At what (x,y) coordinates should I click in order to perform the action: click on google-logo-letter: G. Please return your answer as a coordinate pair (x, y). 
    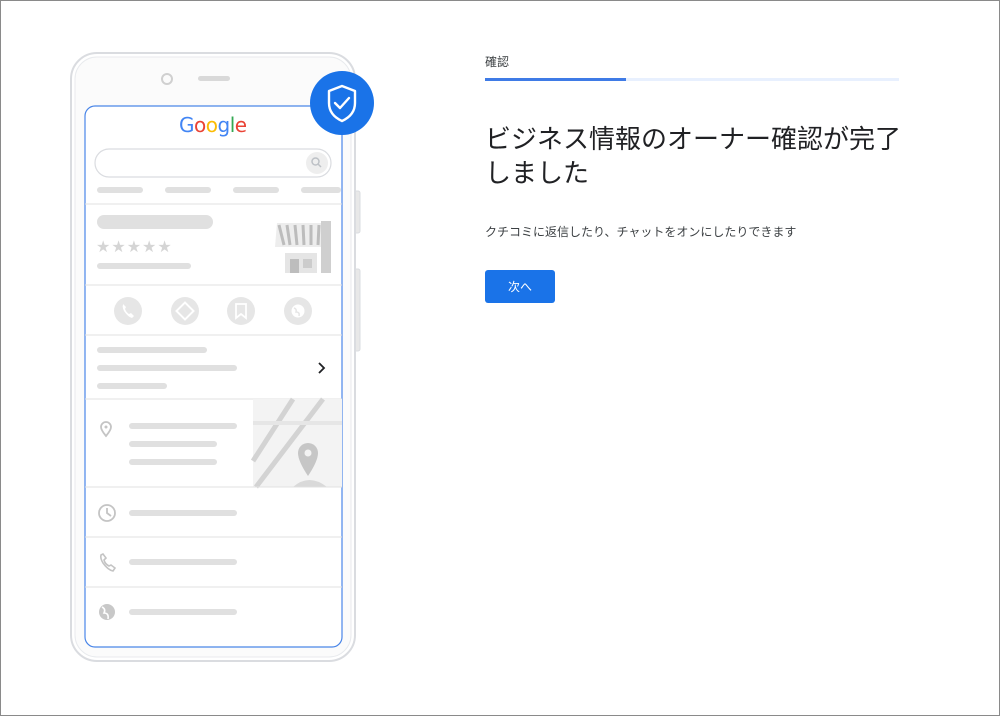
    Looking at the image, I should click on (187, 125).